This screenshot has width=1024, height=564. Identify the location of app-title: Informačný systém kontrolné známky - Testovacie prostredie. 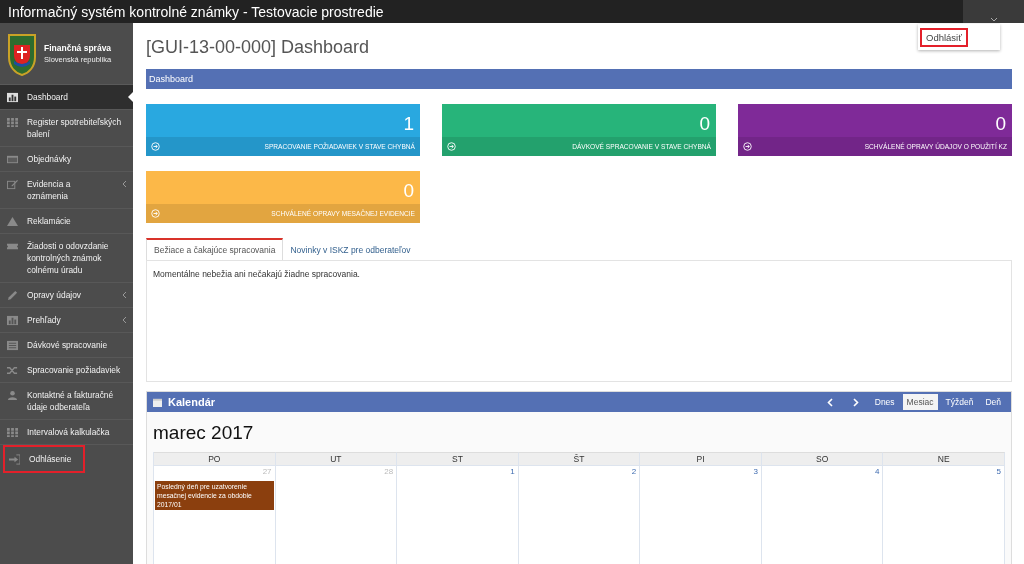
(196, 11).